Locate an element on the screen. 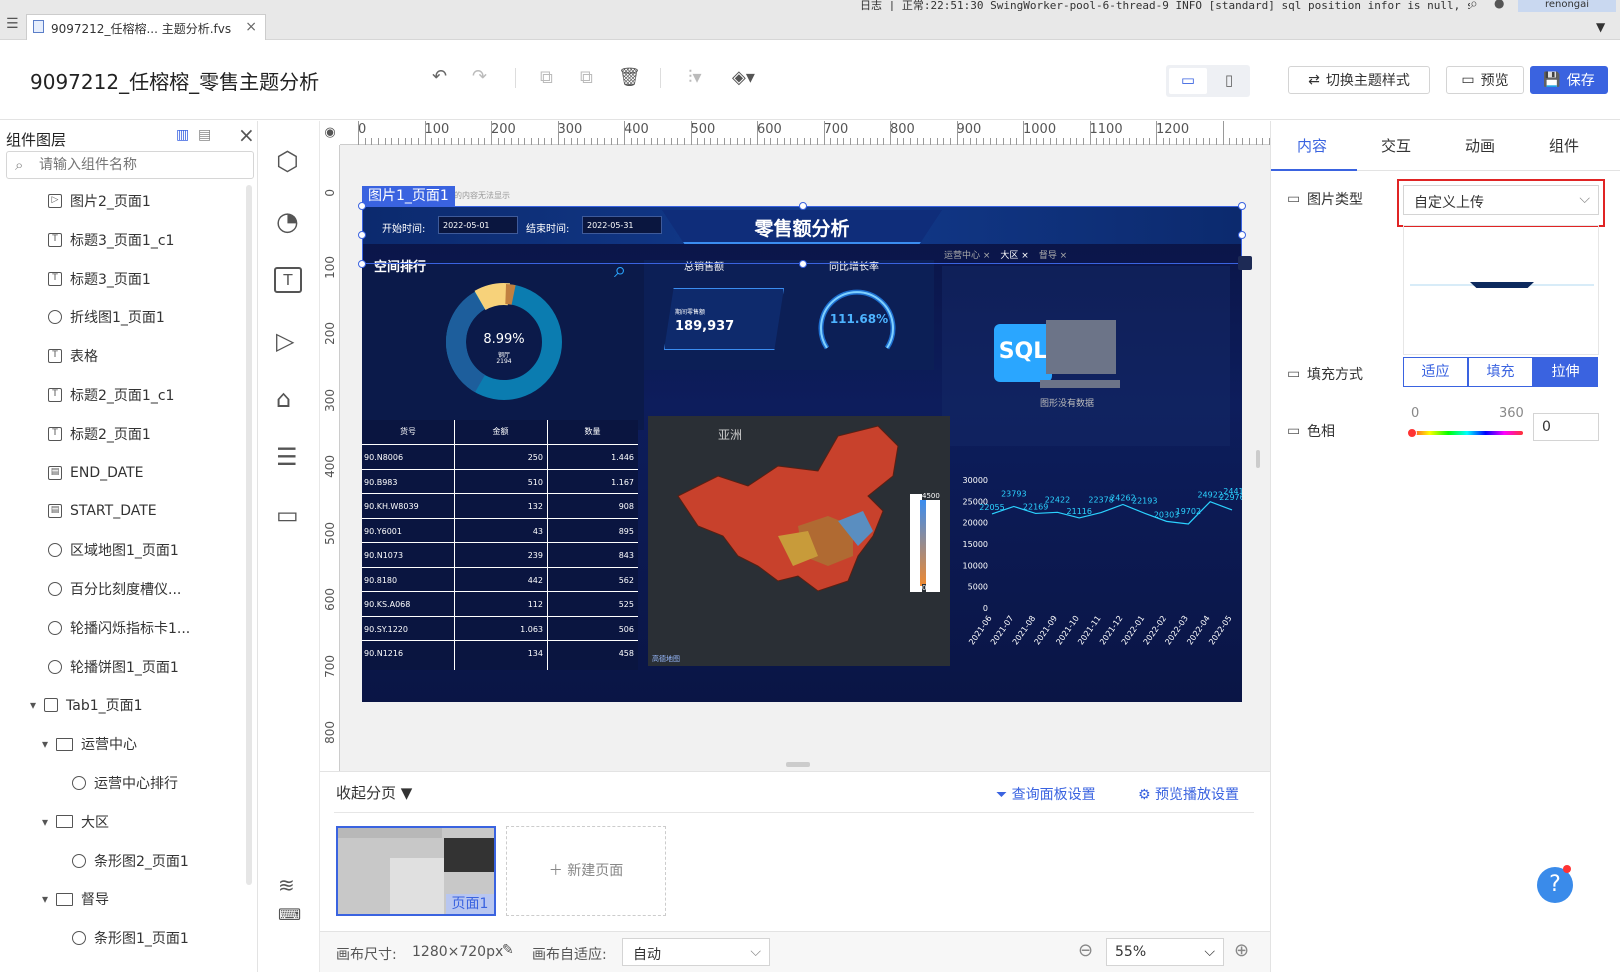  hue-thumb is located at coordinates (1412, 433).